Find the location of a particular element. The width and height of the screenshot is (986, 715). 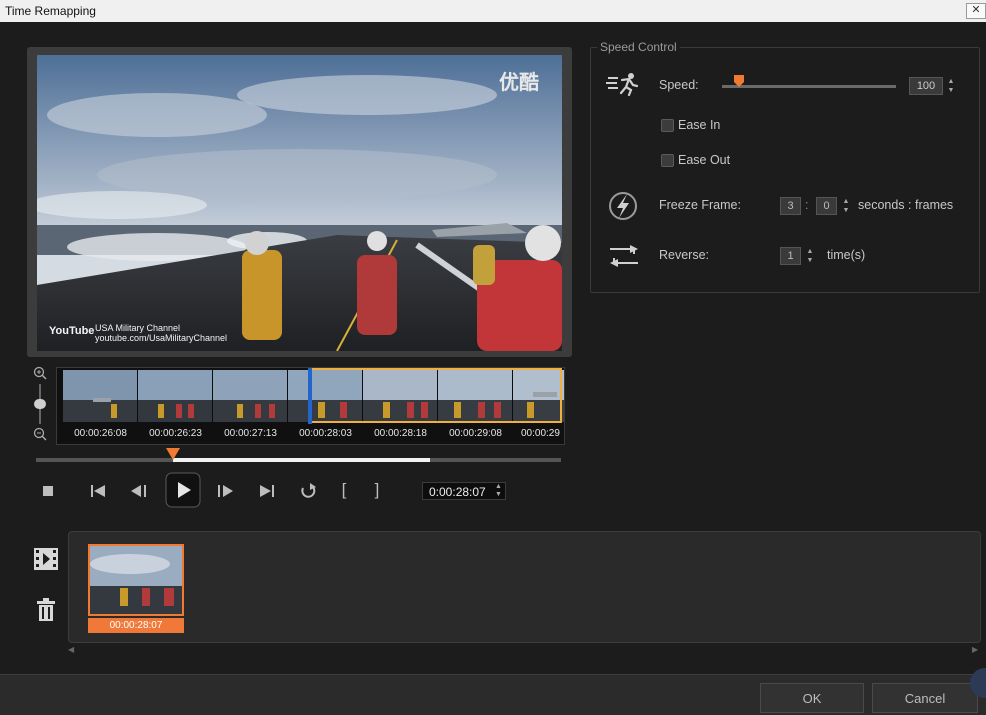

speed-slider-thumb is located at coordinates (739, 81).